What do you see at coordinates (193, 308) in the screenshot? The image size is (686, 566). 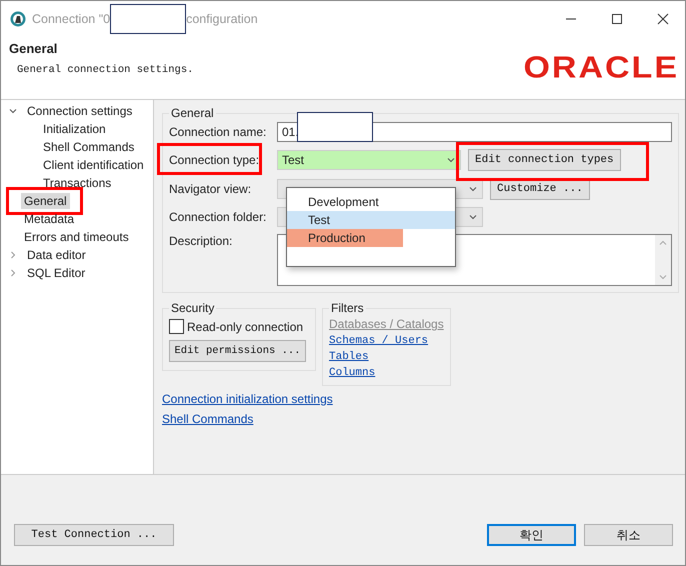 I see `group-title: Security` at bounding box center [193, 308].